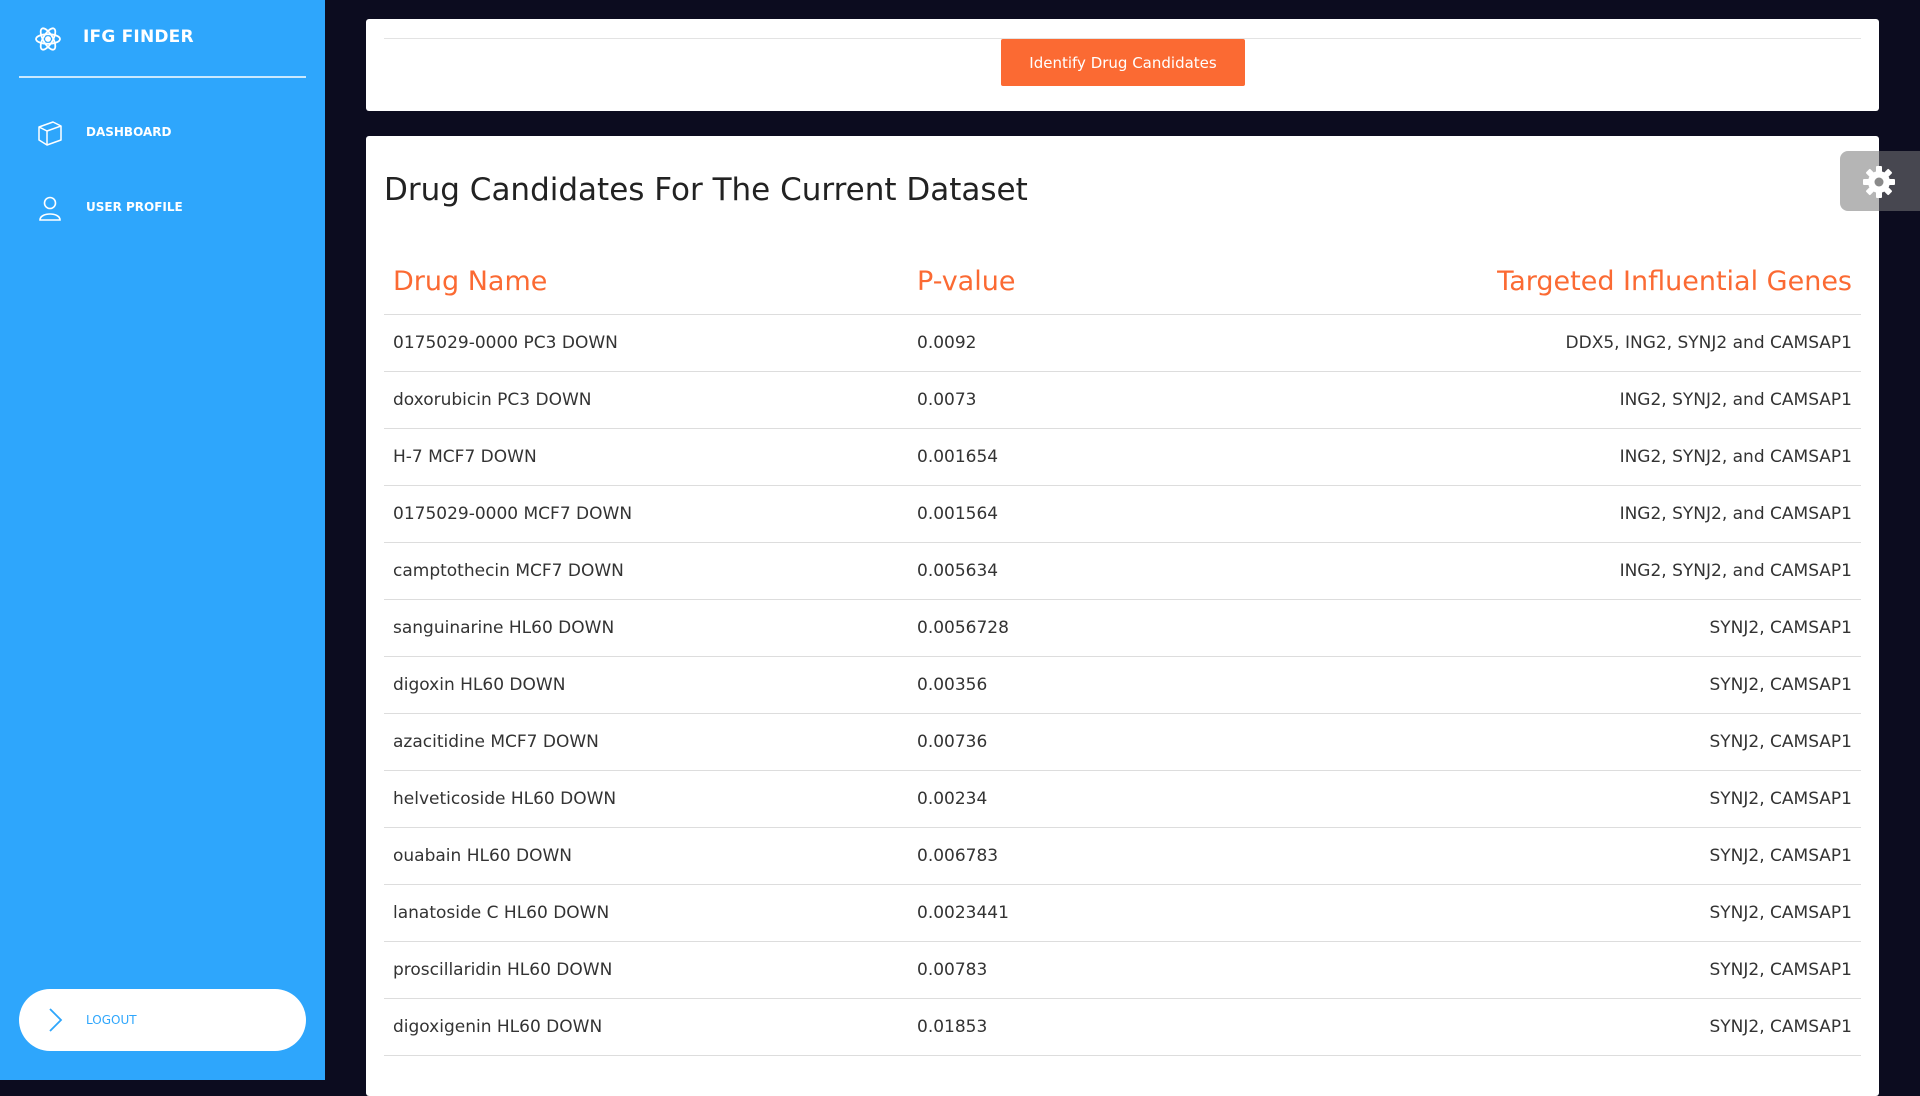 This screenshot has height=1096, width=1920. I want to click on cell-p-value: 0.0092, so click(1192, 343).